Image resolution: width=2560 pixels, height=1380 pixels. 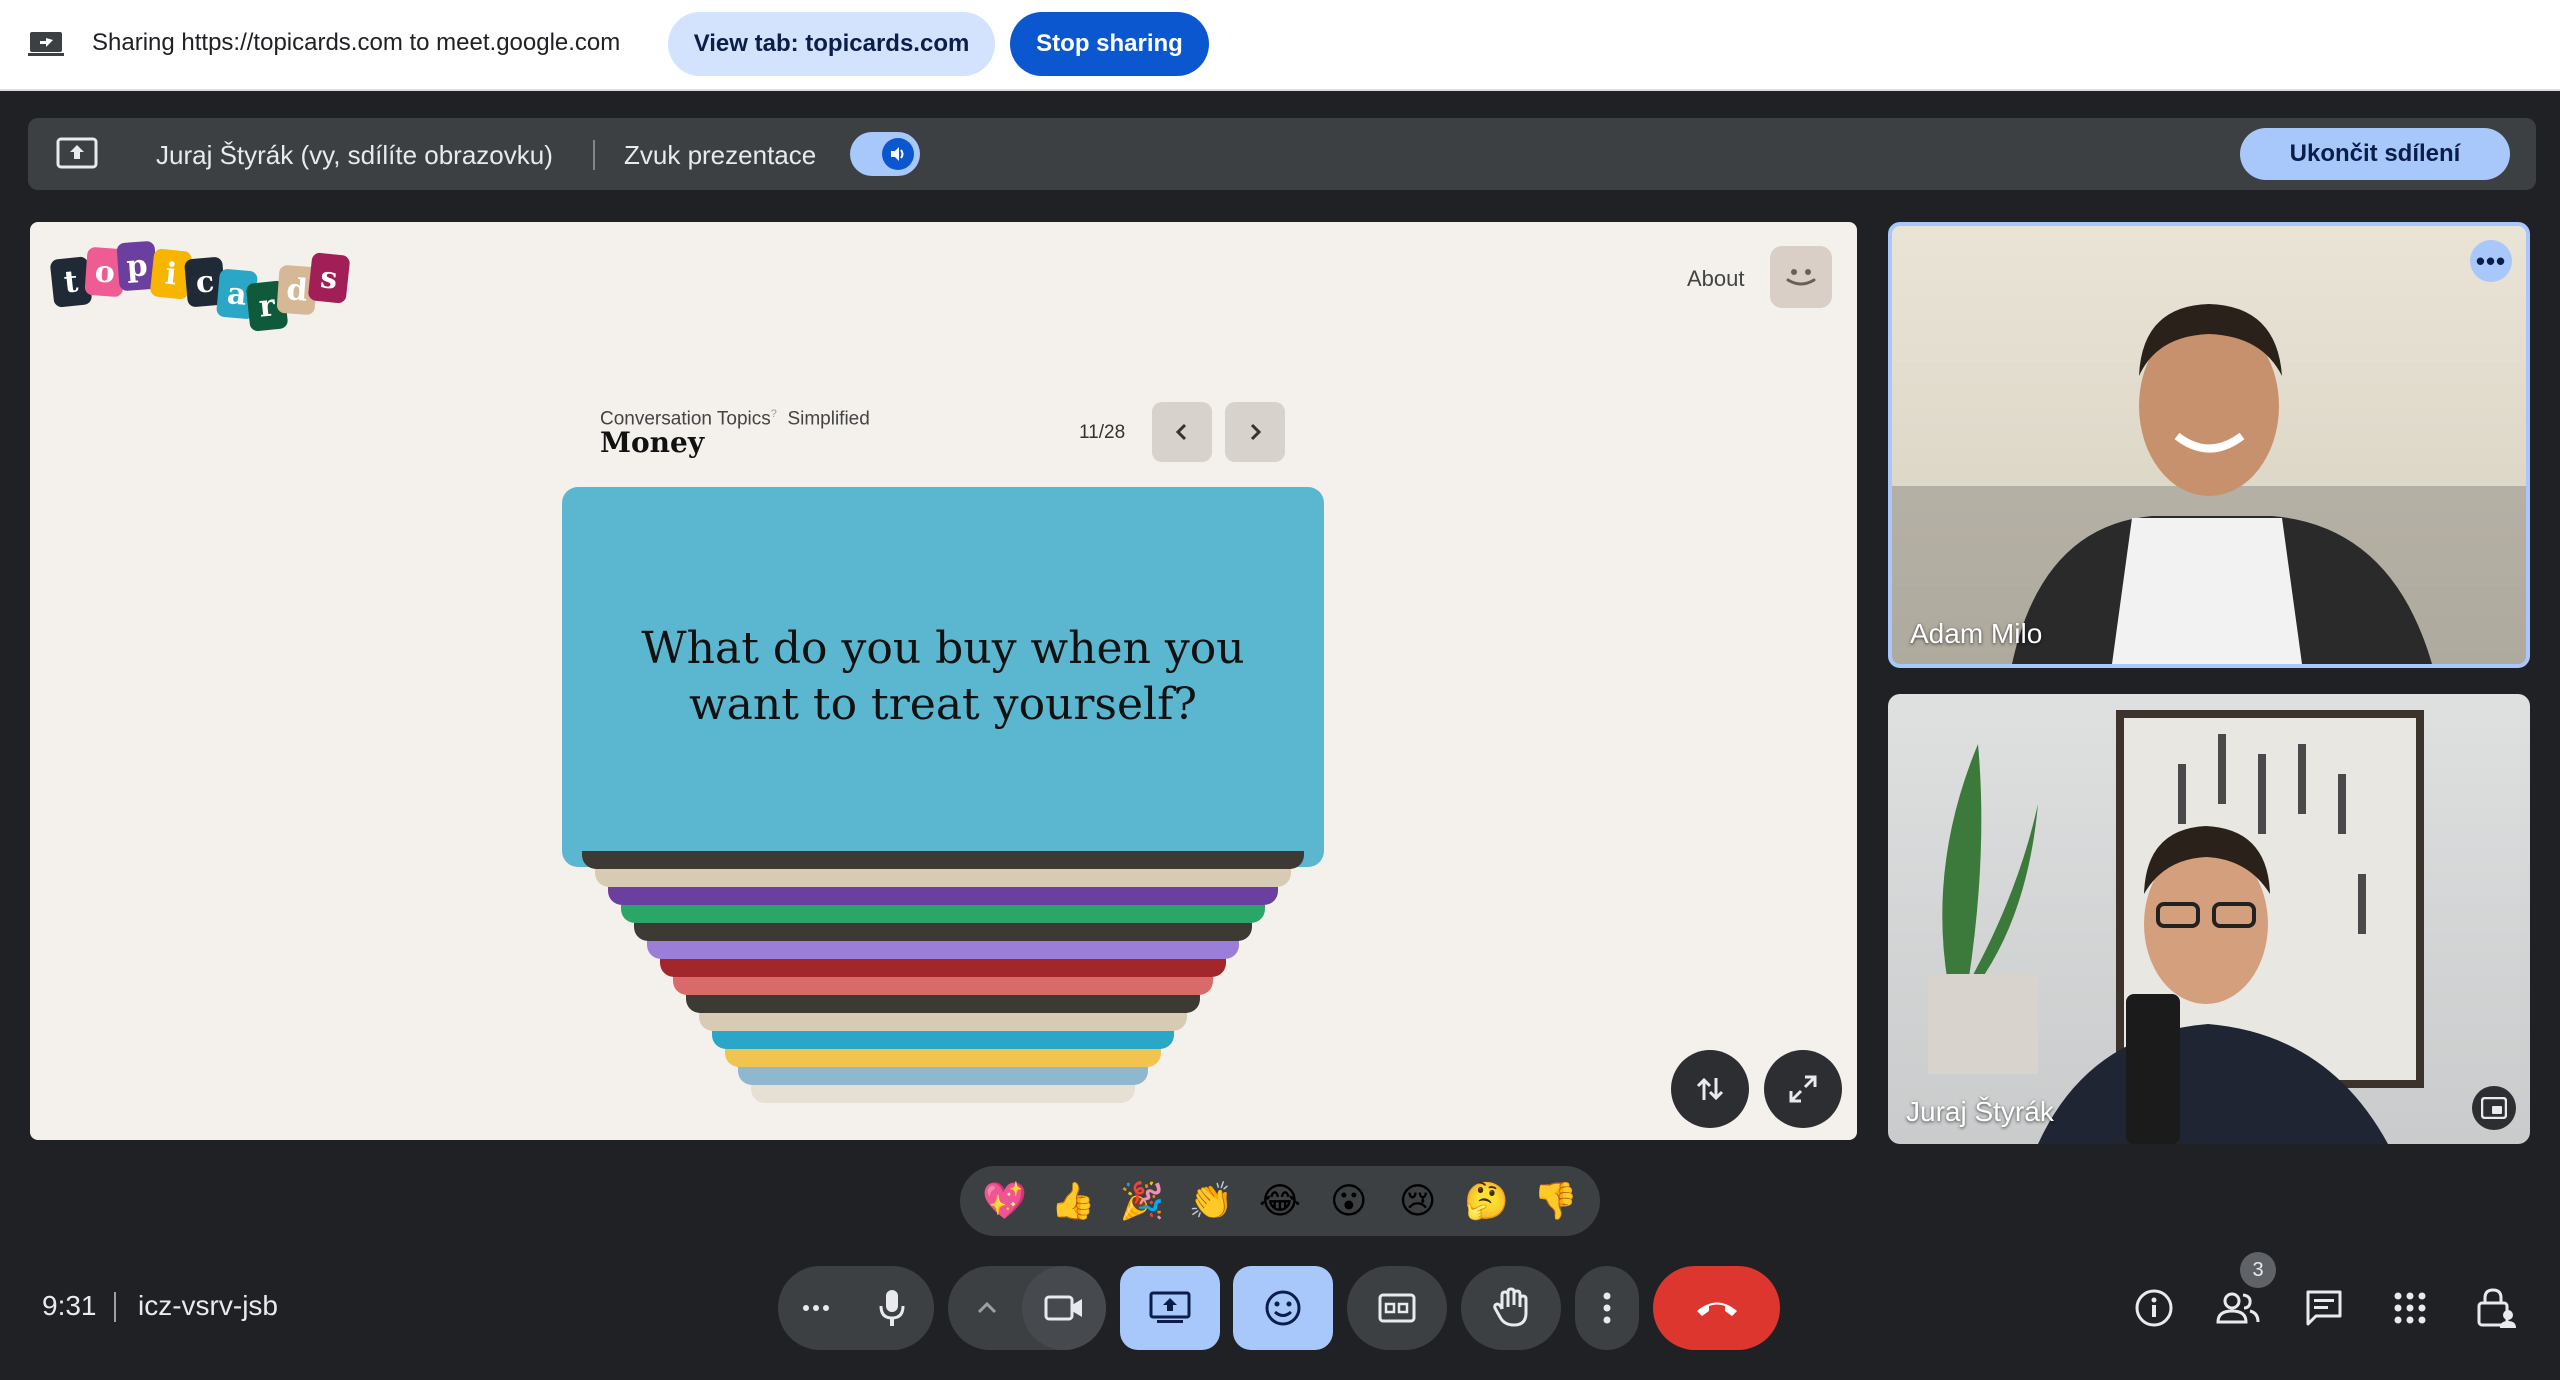 I want to click on reaction-emoji-button: 👍, so click(x=1073, y=1201).